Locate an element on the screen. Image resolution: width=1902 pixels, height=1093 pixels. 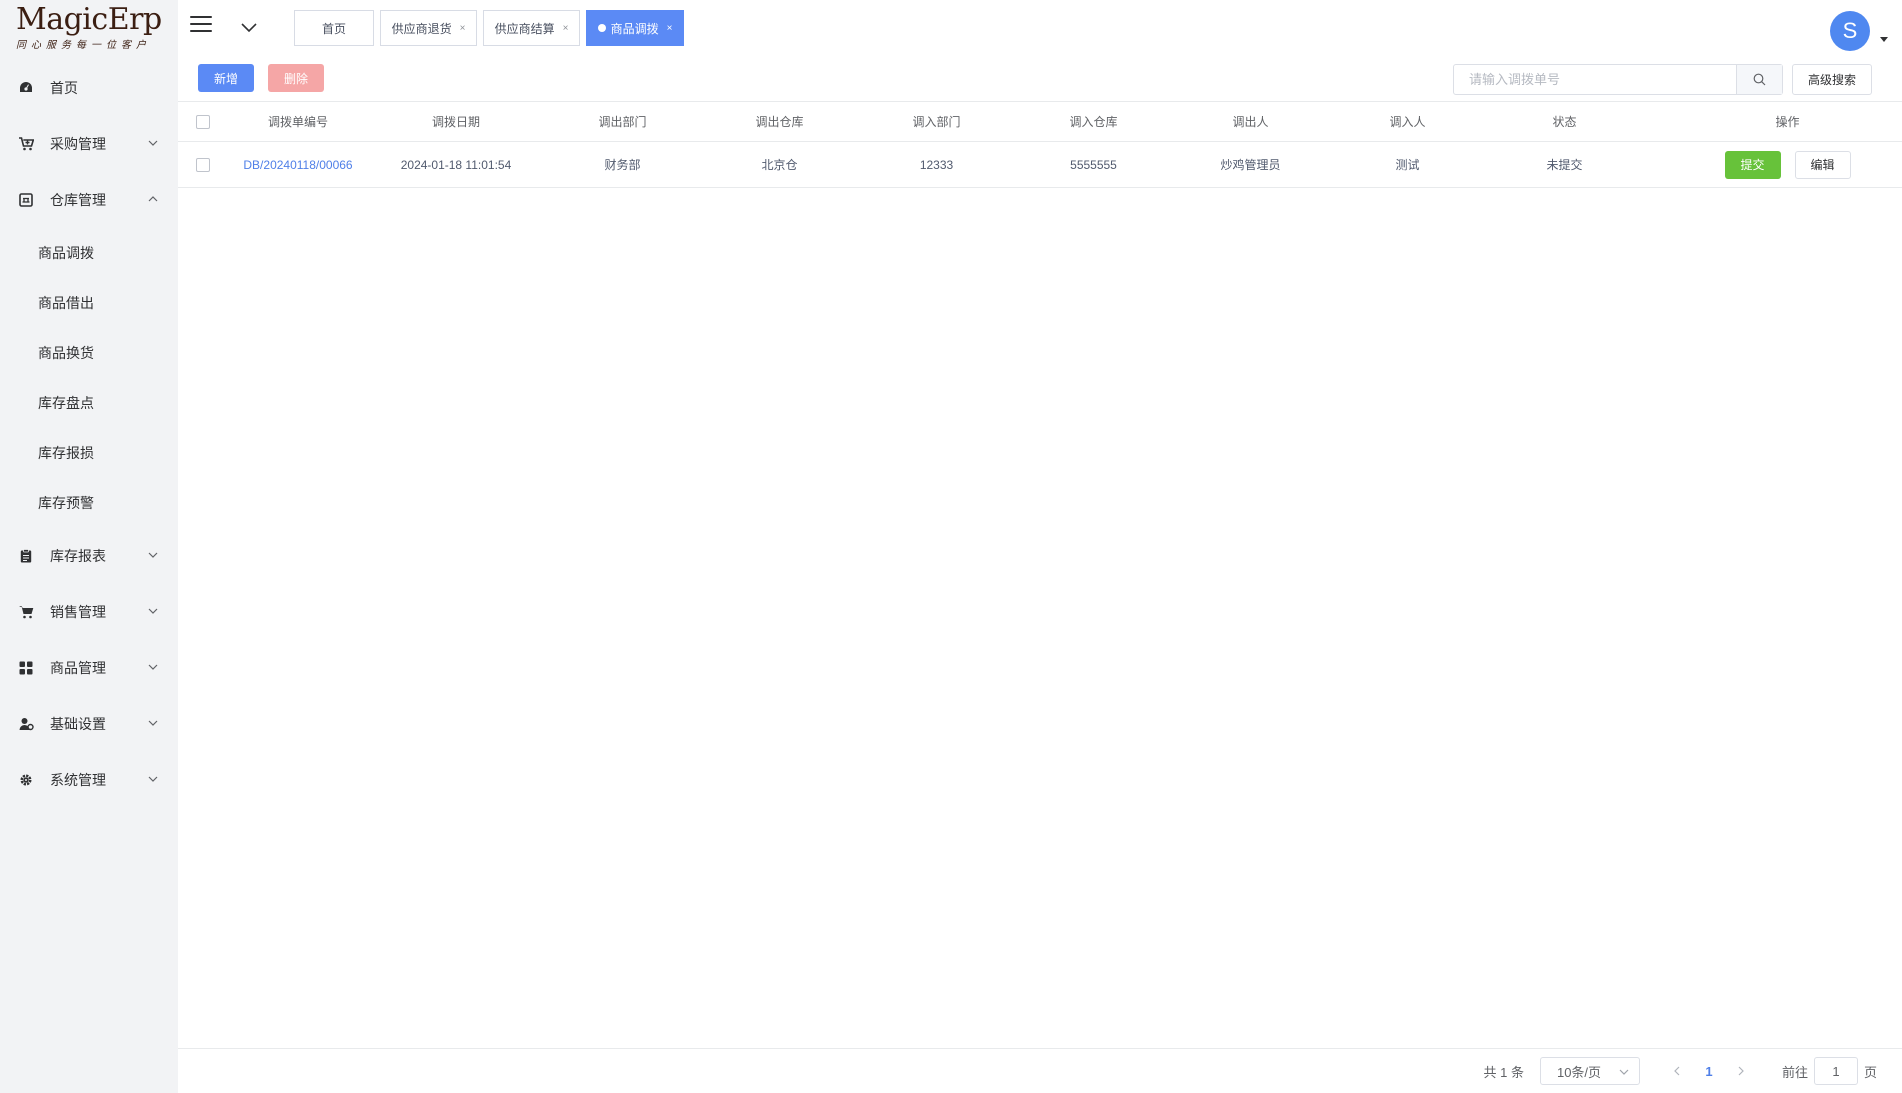
logo-title: MagicErp is located at coordinates (89, 19).